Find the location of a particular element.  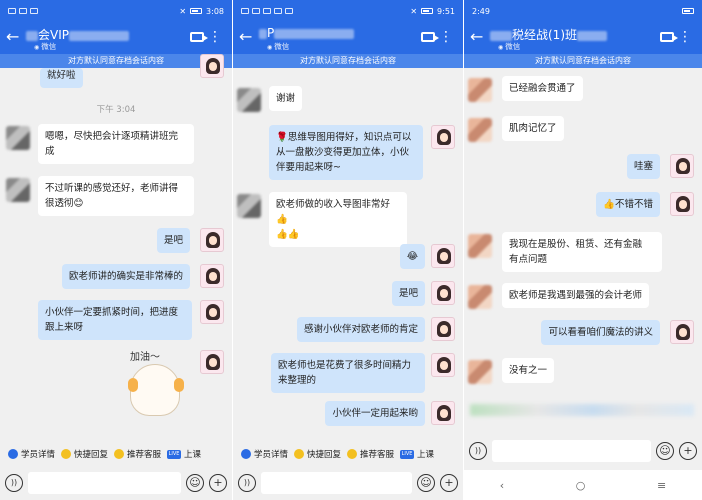

nav-home-icon: ○ is located at coordinates (581, 485).